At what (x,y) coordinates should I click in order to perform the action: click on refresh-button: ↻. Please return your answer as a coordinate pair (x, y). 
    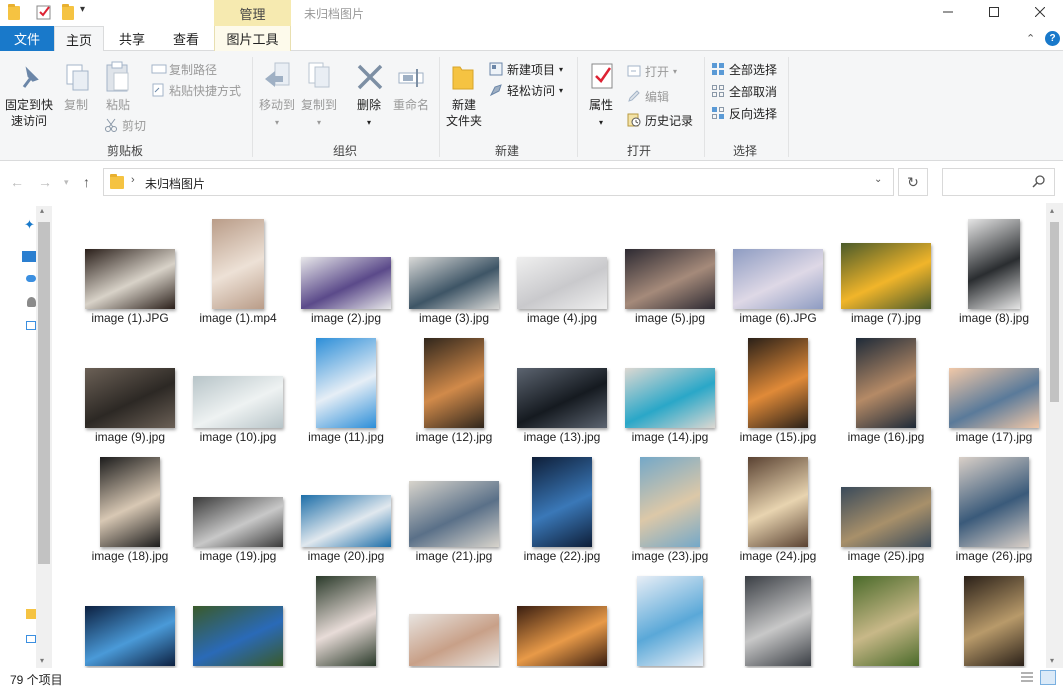
    Looking at the image, I should click on (913, 182).